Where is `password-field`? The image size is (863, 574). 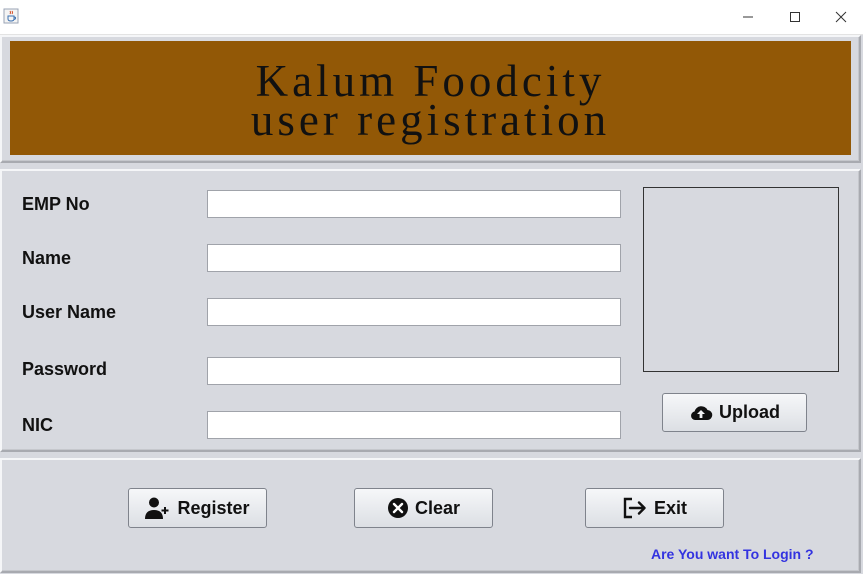 password-field is located at coordinates (414, 371).